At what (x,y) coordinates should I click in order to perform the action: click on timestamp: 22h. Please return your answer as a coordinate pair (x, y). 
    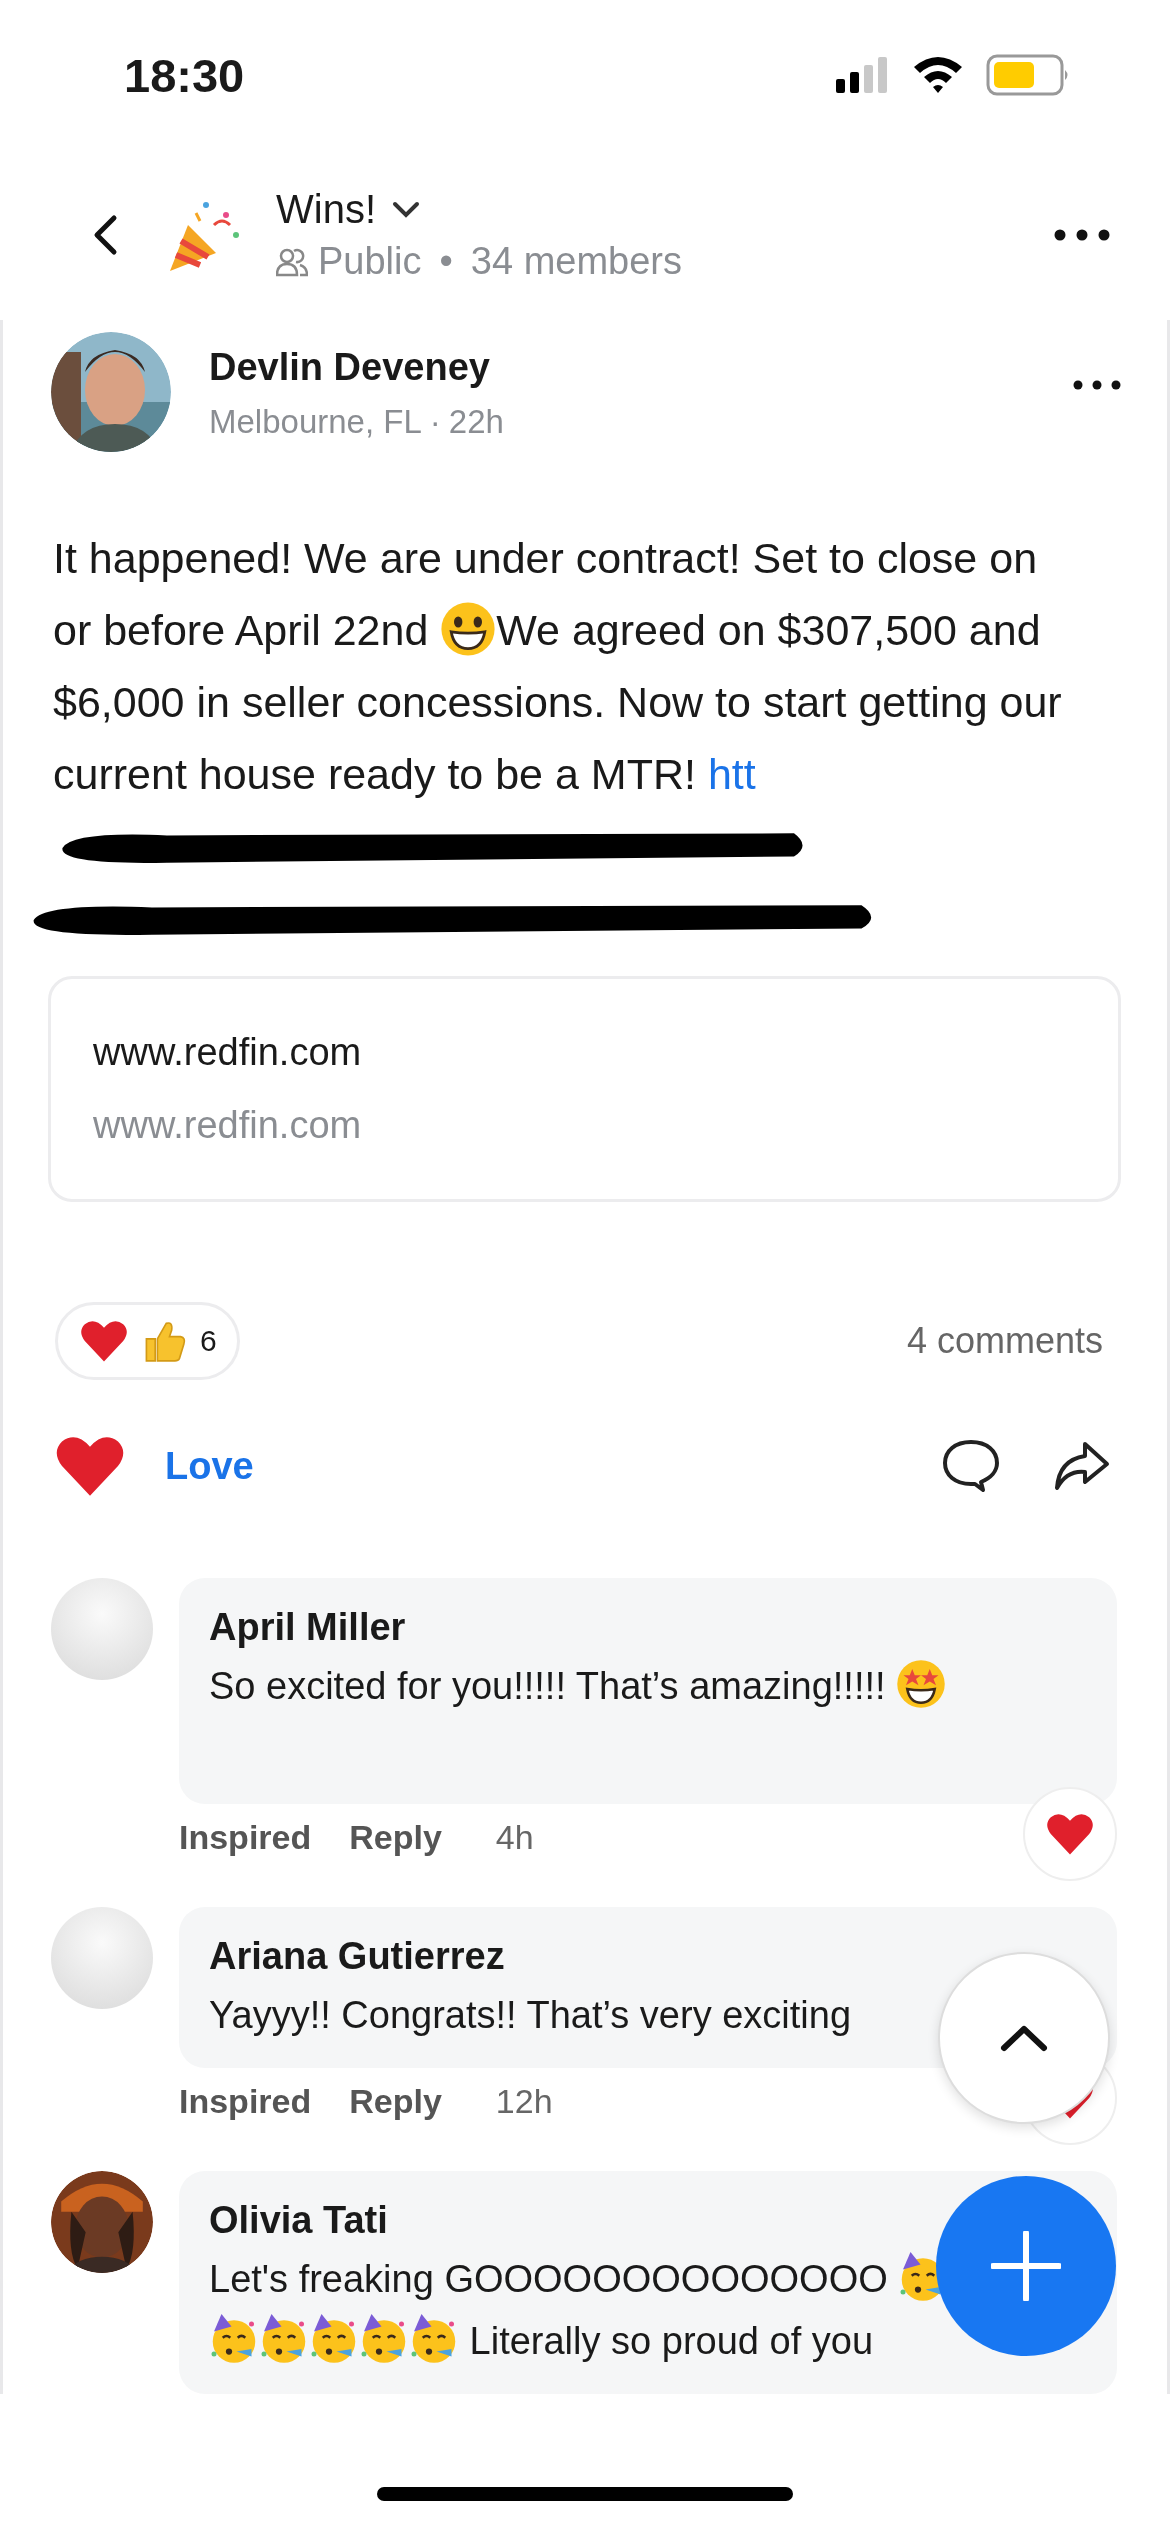
    Looking at the image, I should click on (476, 421).